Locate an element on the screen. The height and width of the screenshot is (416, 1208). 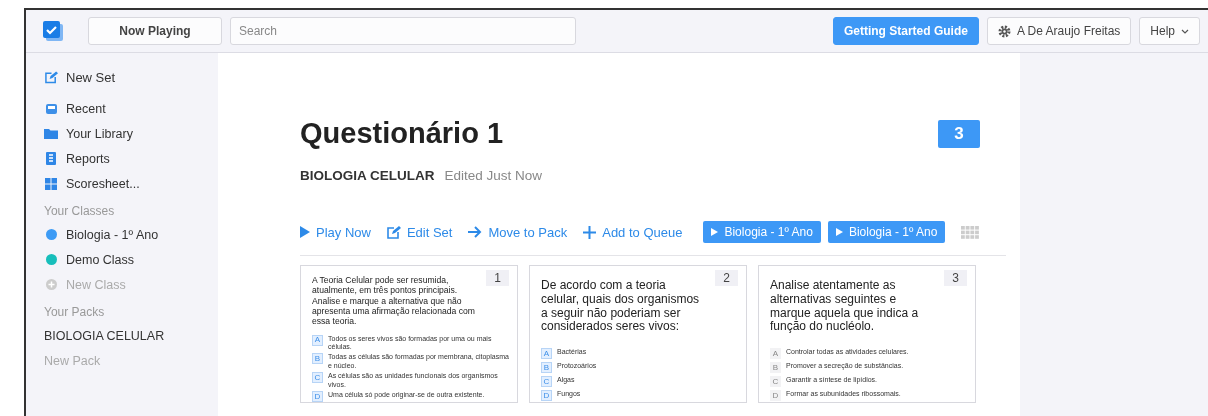
search-field: Search is located at coordinates (403, 31).